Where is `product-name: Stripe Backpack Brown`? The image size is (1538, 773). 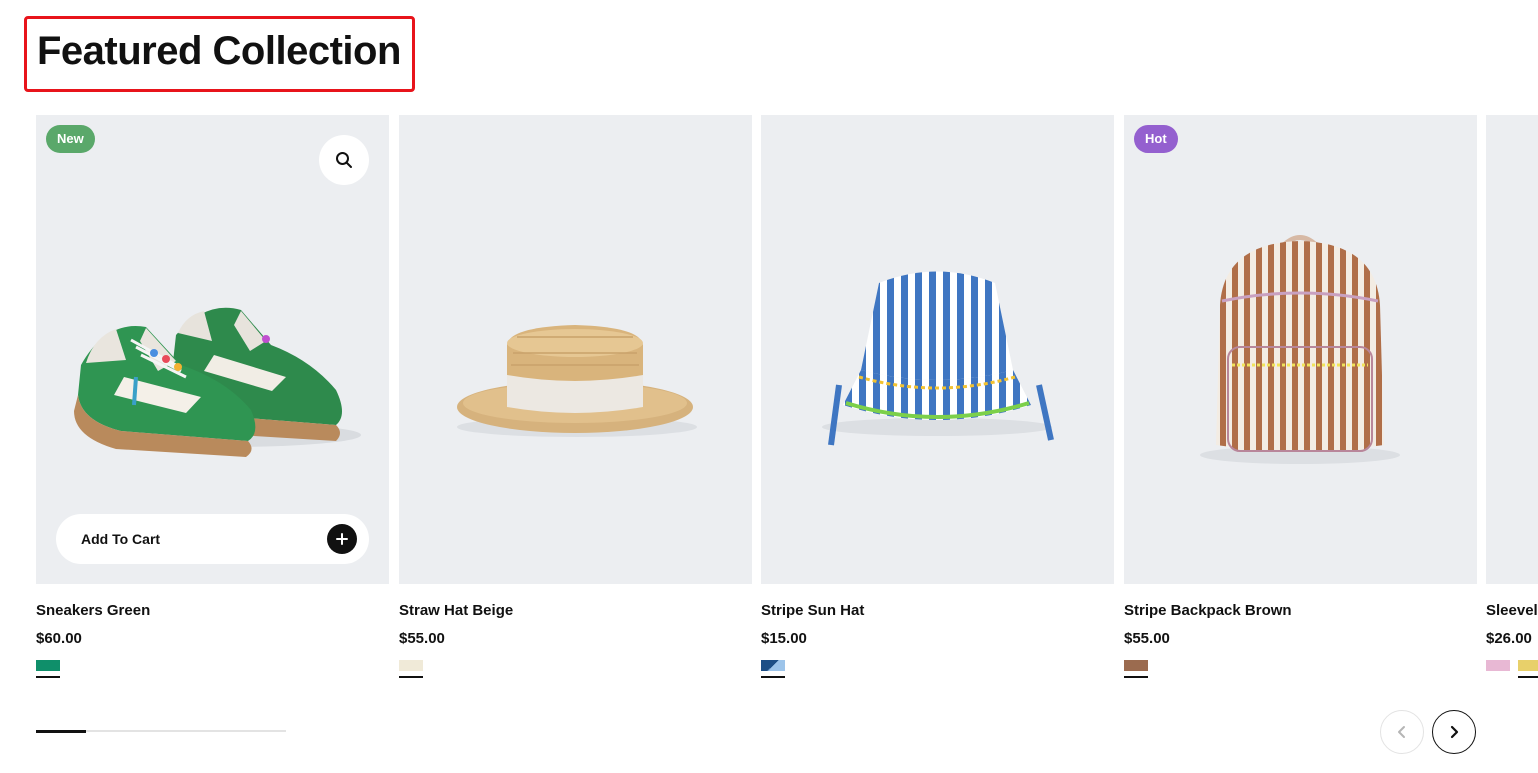 product-name: Stripe Backpack Brown is located at coordinates (1208, 610).